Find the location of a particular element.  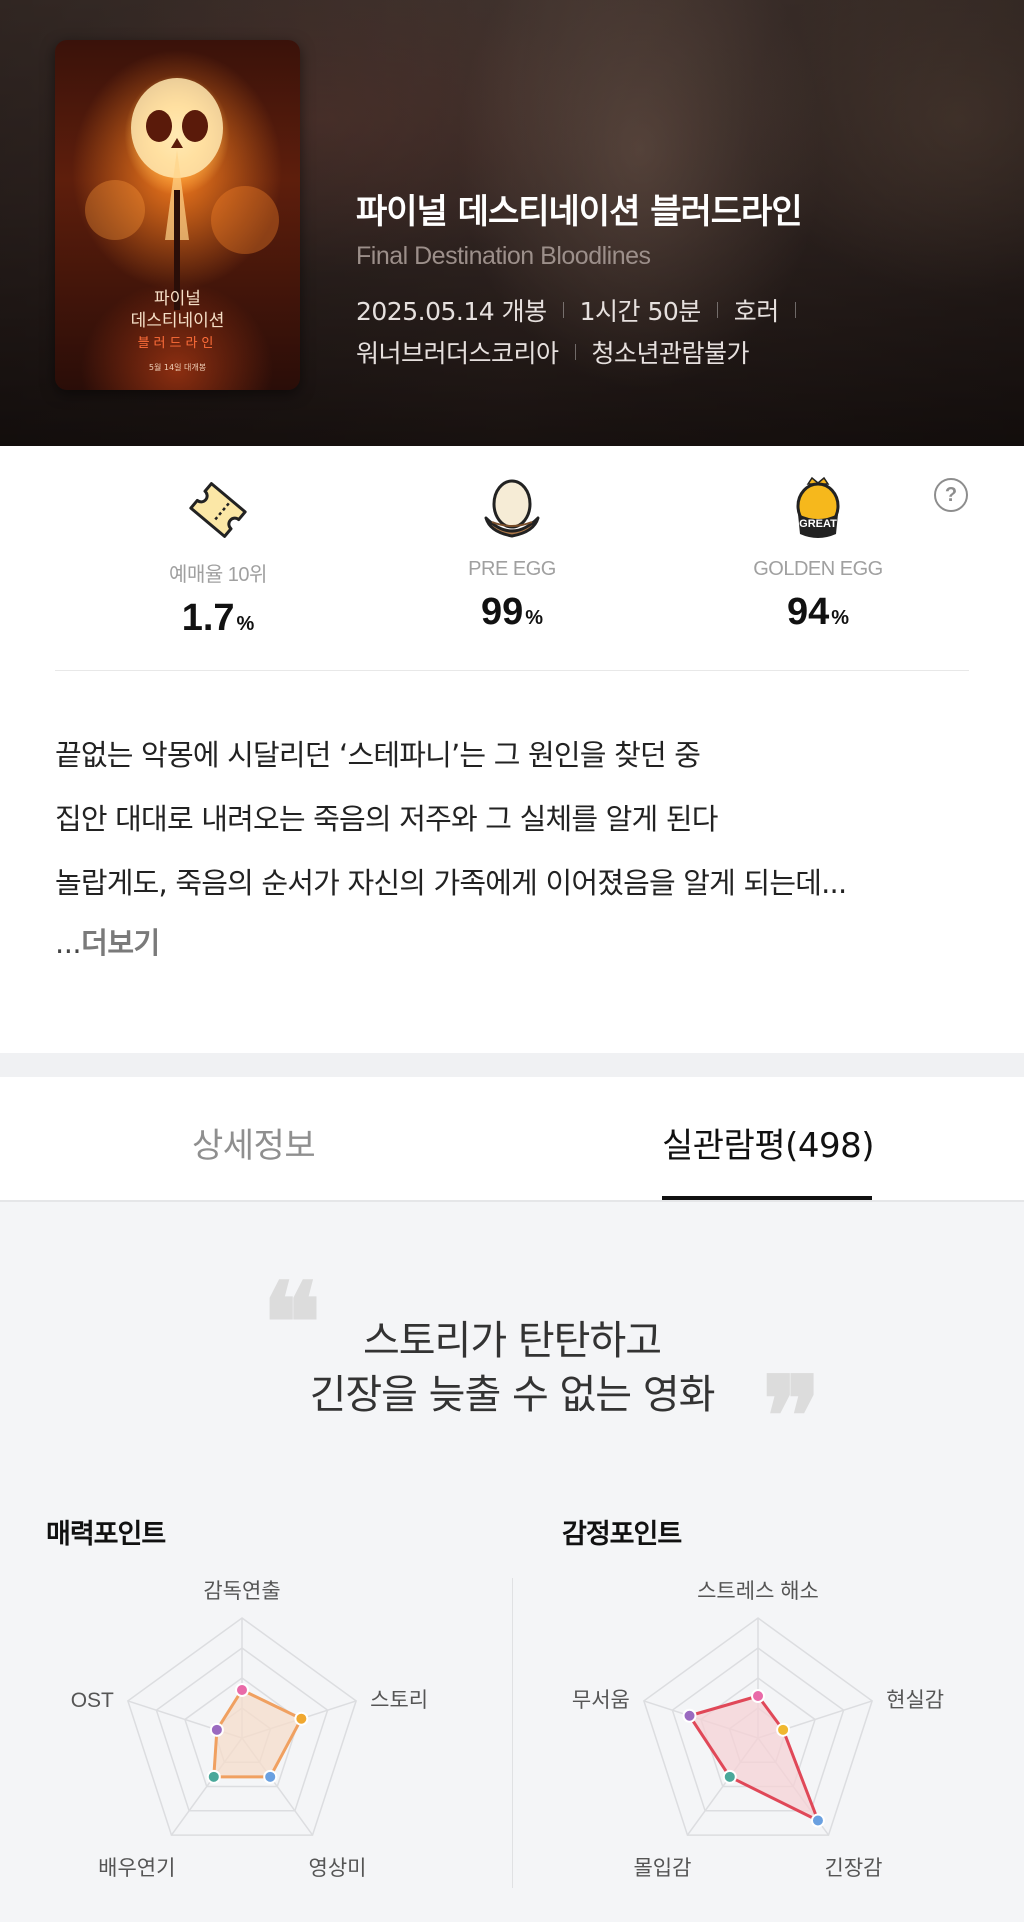

pre-egg-label: PRE EGG is located at coordinates (512, 569).